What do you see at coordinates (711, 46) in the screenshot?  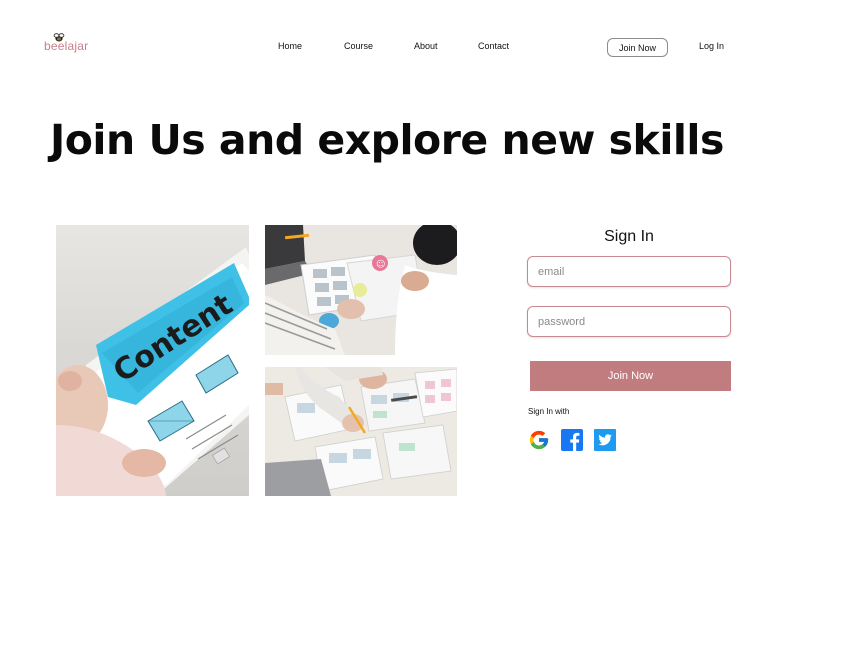 I see `log-in-link: Log In` at bounding box center [711, 46].